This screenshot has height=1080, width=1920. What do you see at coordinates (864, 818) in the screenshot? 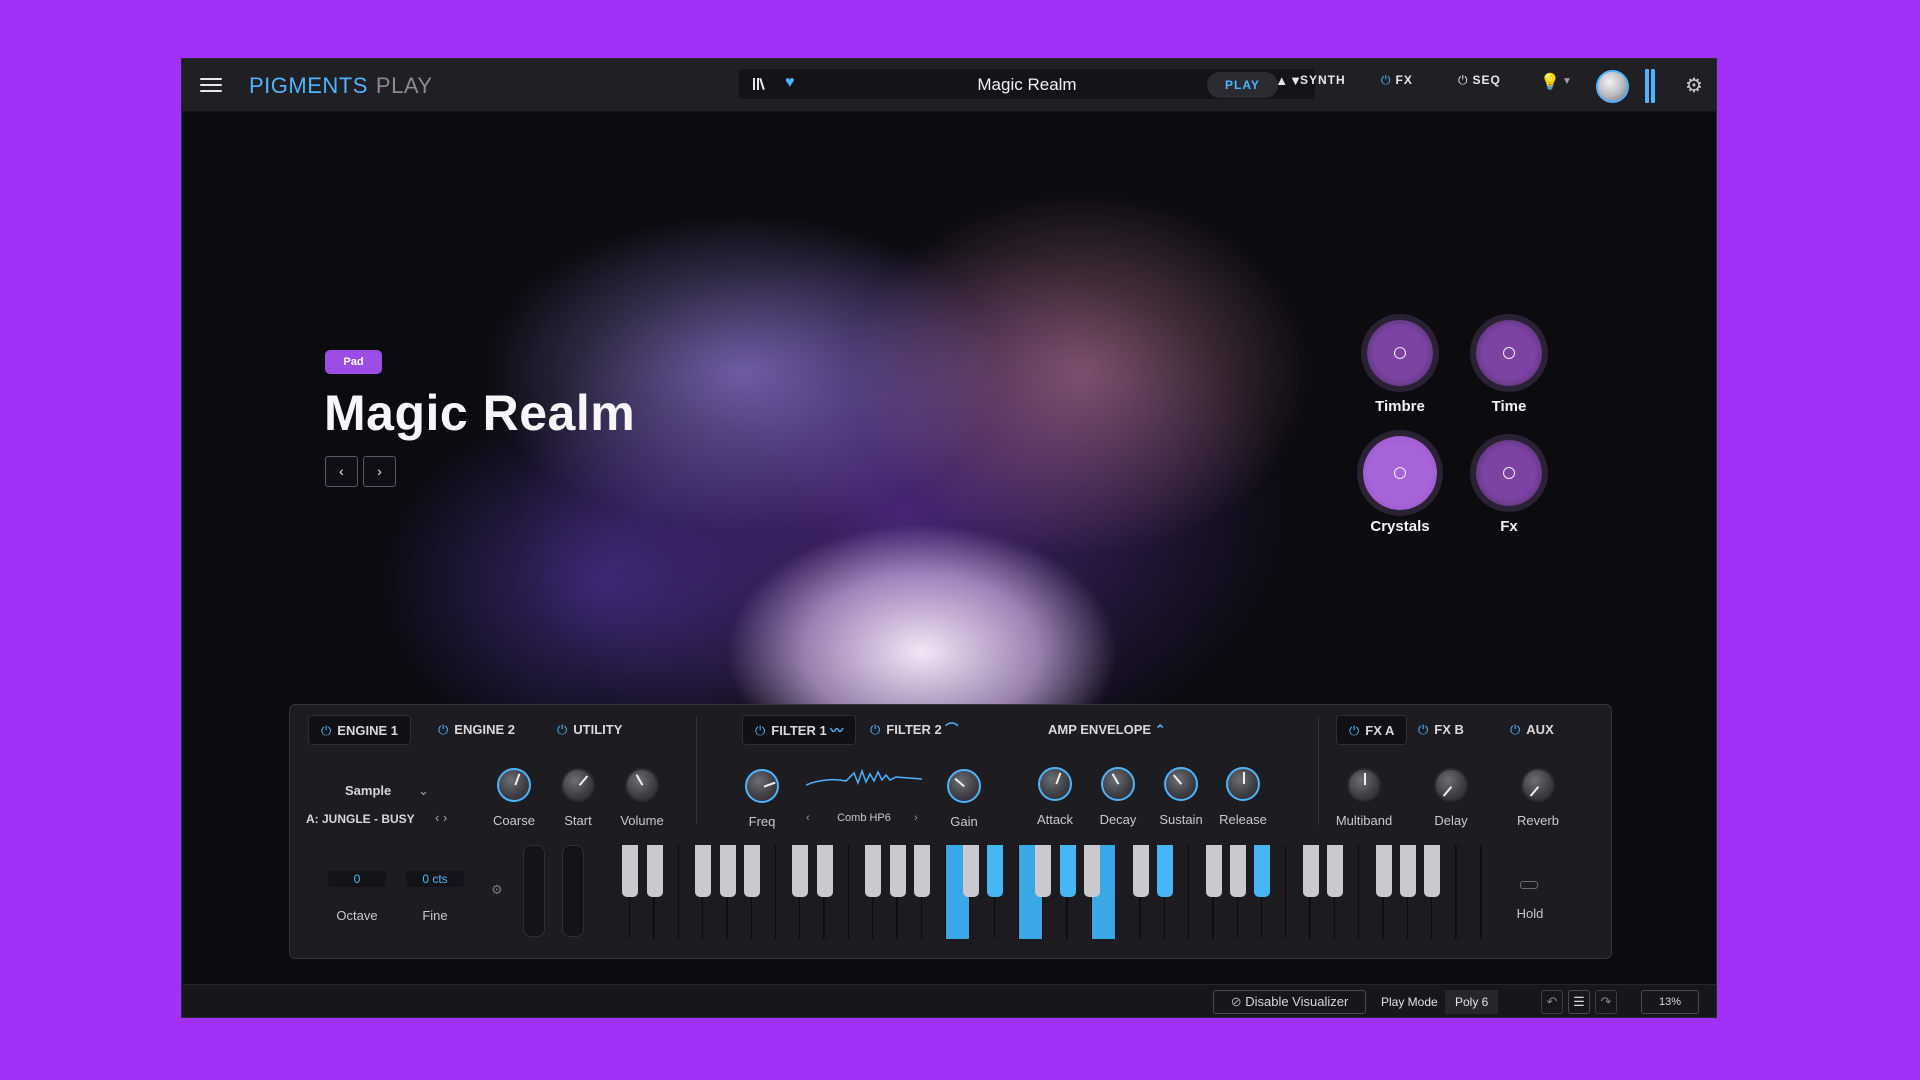
I see `filter-type-label: Comb HP6` at bounding box center [864, 818].